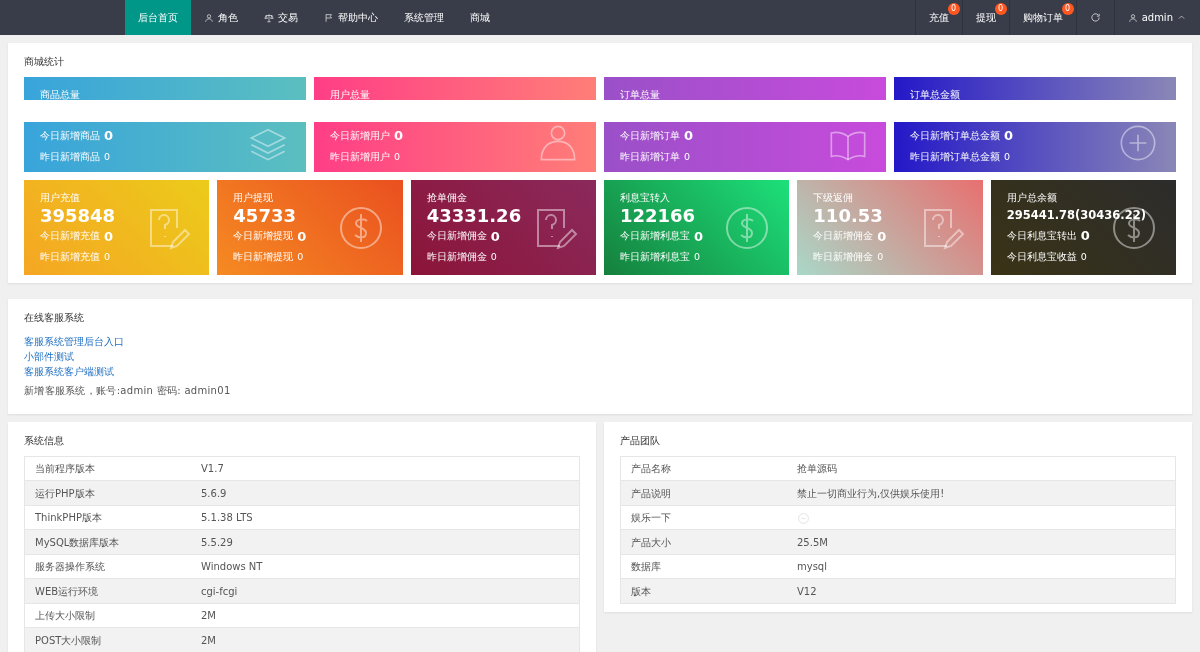 The height and width of the screenshot is (652, 1200). I want to click on table-cell: 抢单源码, so click(981, 468).